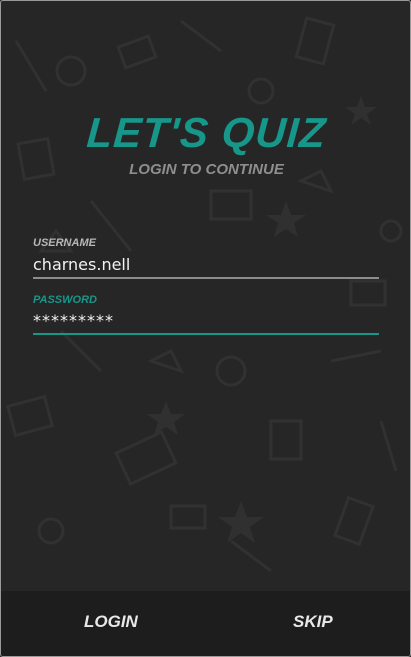  What do you see at coordinates (206, 321) in the screenshot?
I see `password-input` at bounding box center [206, 321].